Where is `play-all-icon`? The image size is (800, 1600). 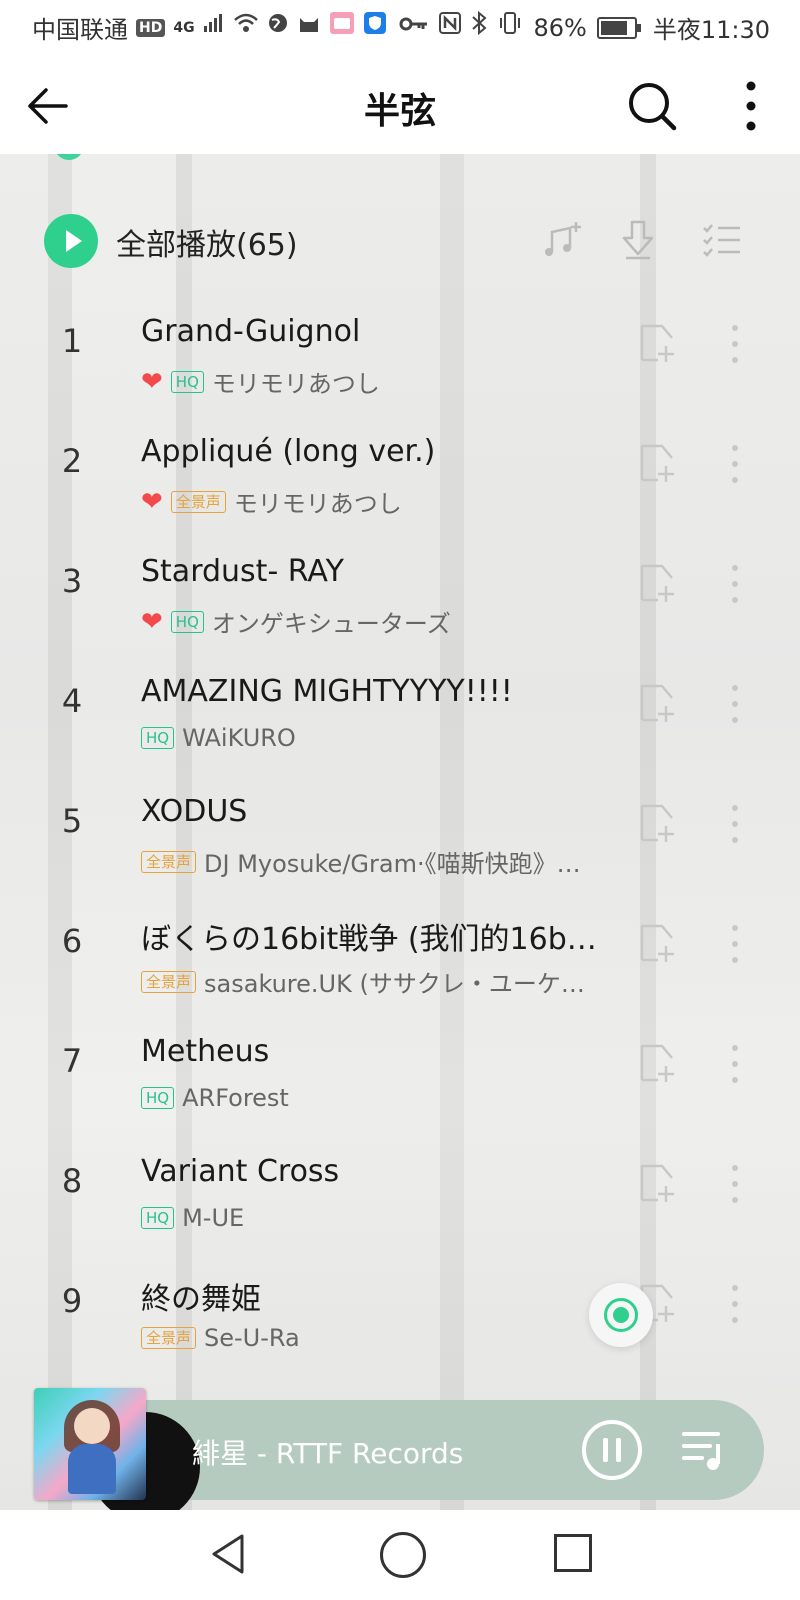 play-all-icon is located at coordinates (71, 241).